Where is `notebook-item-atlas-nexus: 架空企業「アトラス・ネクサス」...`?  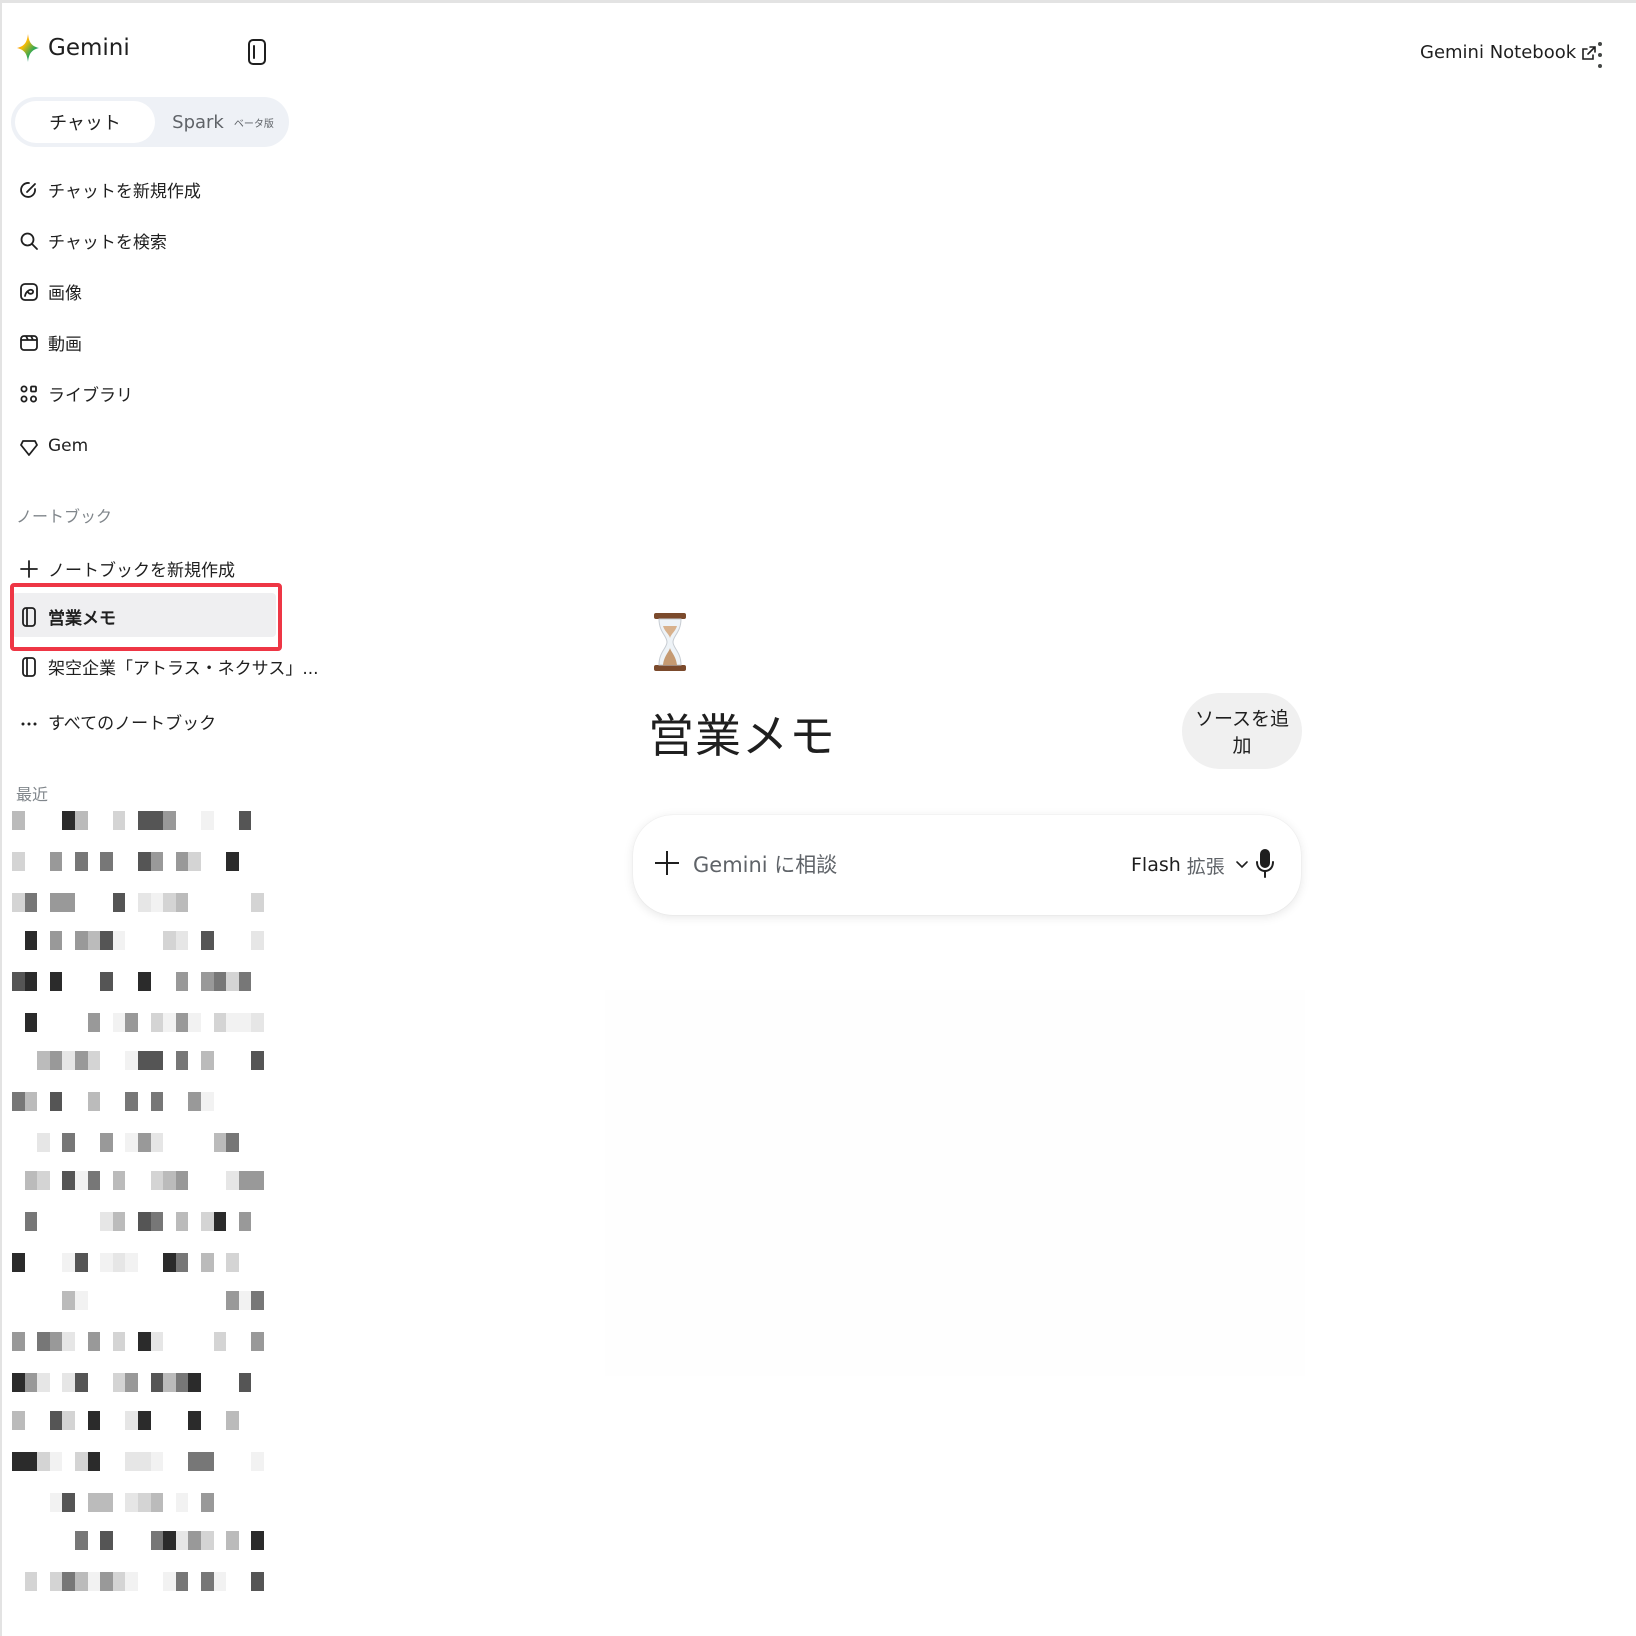
notebook-item-atlas-nexus: 架空企業「アトラス・ネクサス」... is located at coordinates (160, 666).